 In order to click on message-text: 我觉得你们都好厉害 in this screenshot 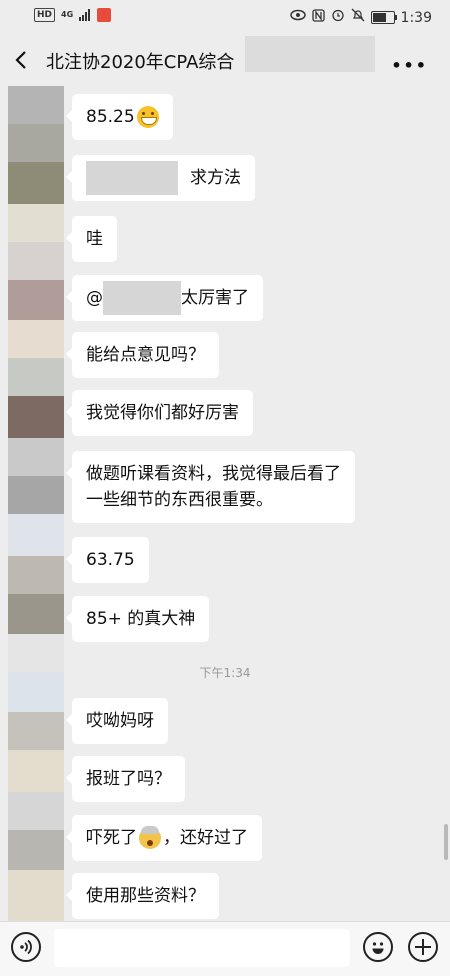, I will do `click(162, 413)`.